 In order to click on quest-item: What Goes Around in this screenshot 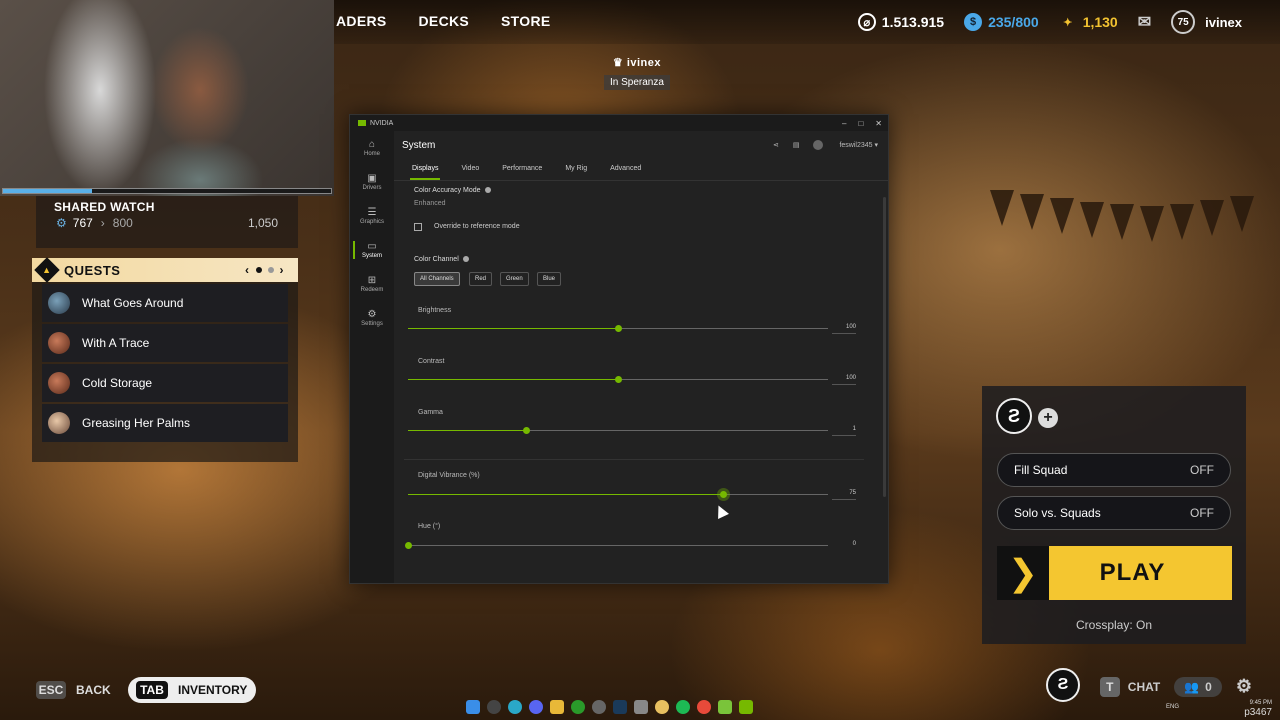, I will do `click(165, 303)`.